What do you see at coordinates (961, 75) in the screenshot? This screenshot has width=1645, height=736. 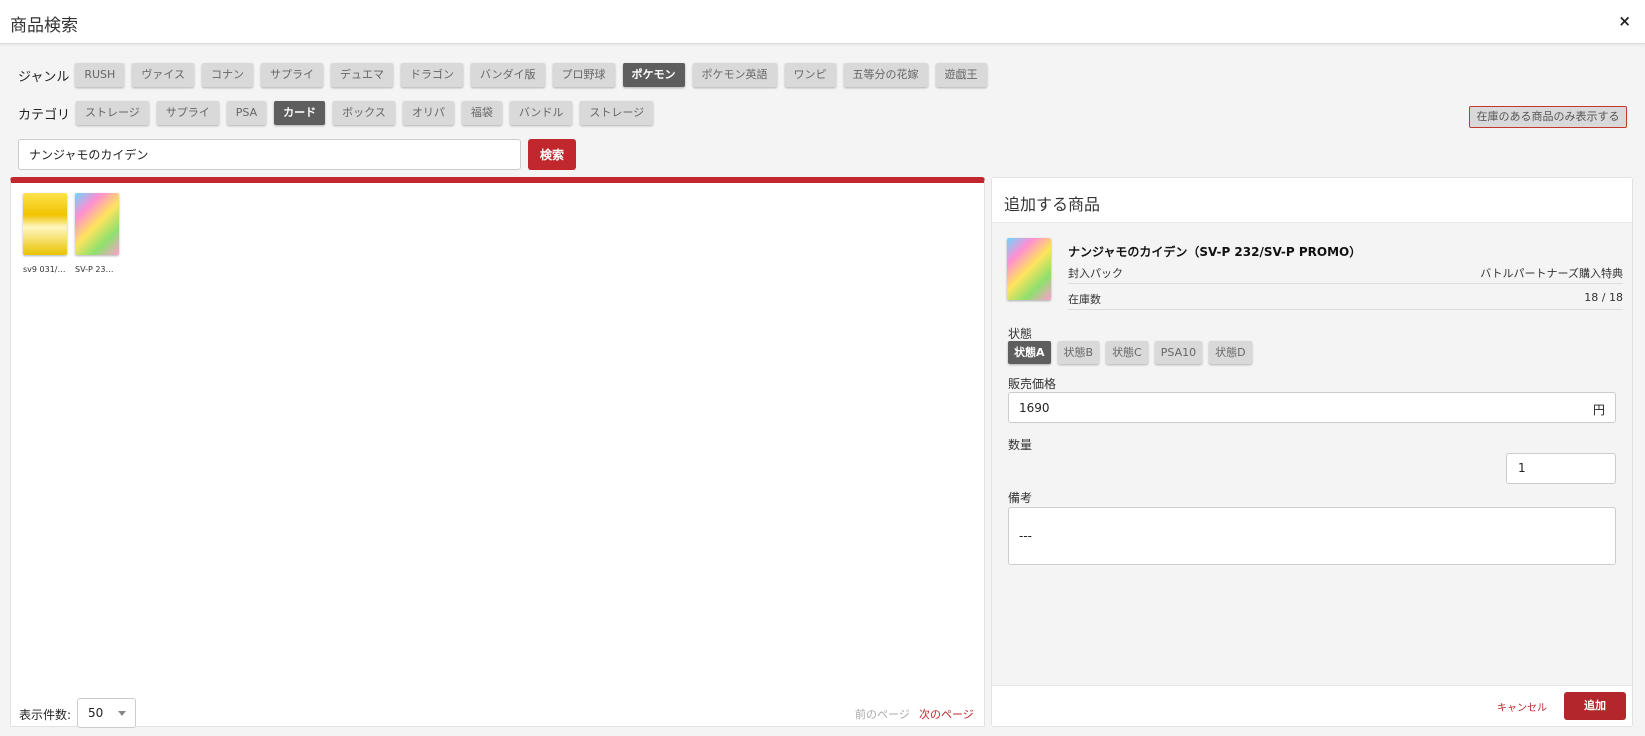 I see `genre-chip: 遊戯王` at bounding box center [961, 75].